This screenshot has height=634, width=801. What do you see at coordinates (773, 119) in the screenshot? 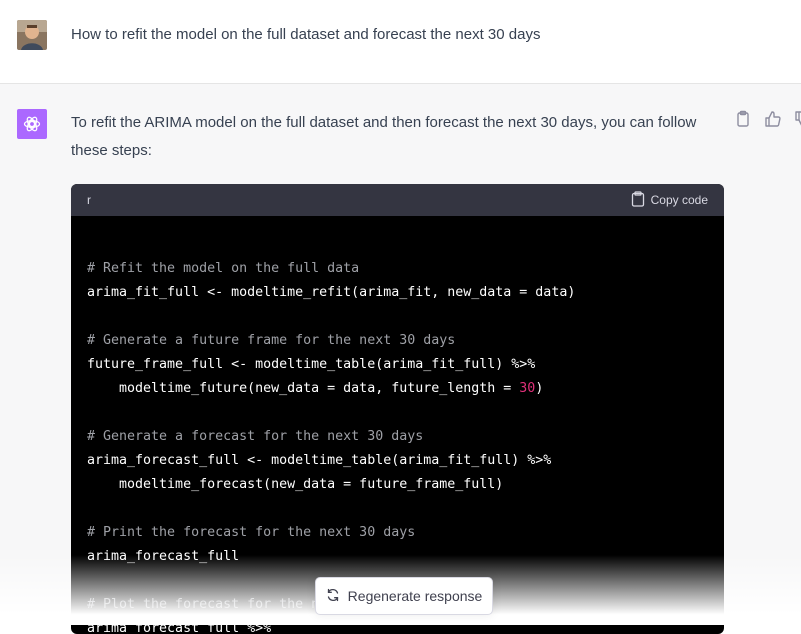
I see `thumbs-up-icon` at bounding box center [773, 119].